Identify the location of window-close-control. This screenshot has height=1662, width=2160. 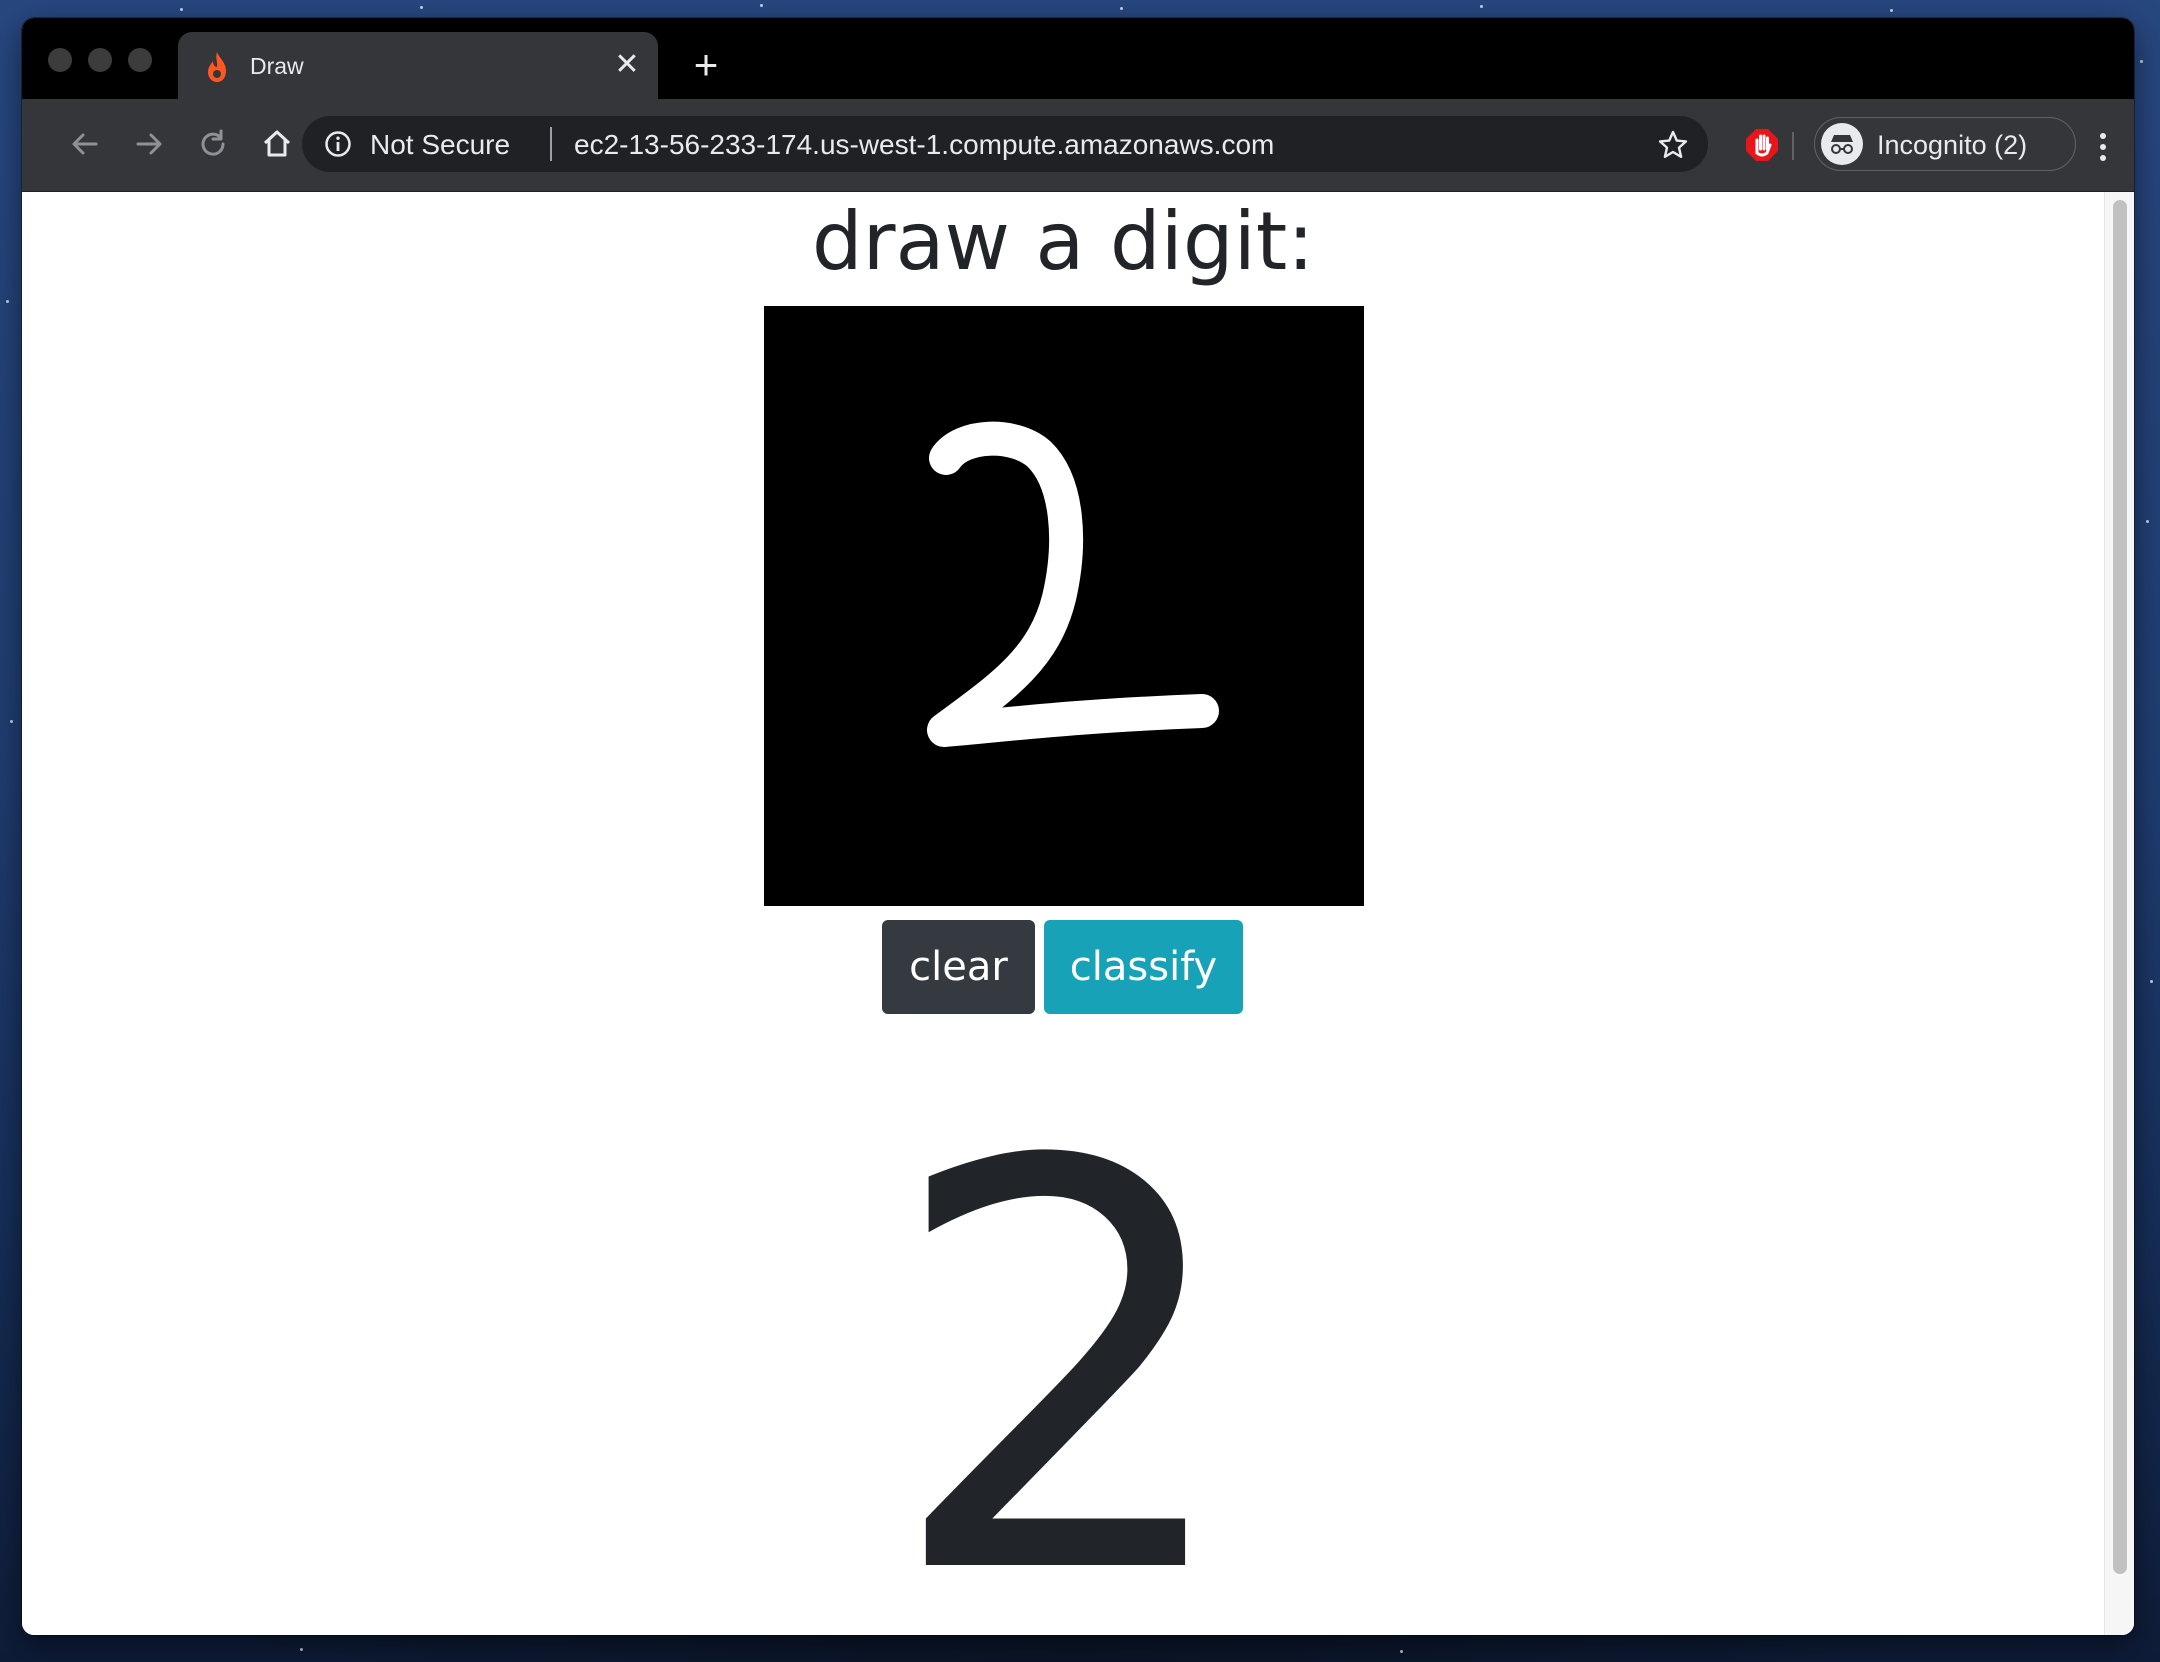
(60, 60).